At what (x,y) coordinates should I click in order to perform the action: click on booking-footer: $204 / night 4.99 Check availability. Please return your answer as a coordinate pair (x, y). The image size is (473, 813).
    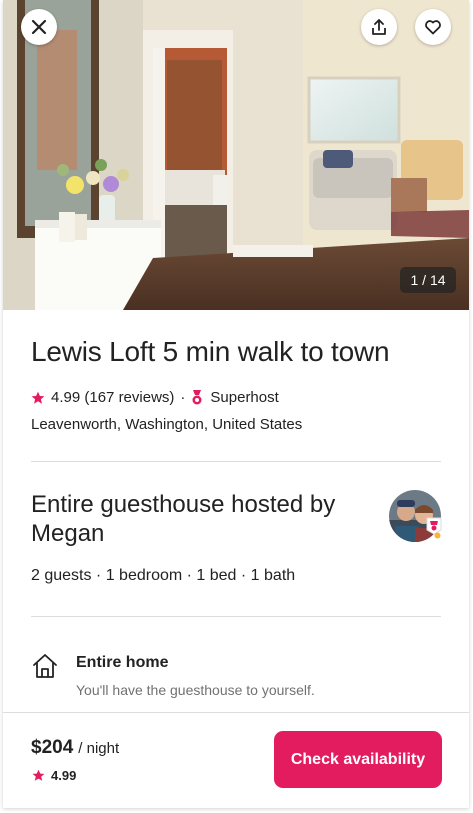
    Looking at the image, I should click on (236, 760).